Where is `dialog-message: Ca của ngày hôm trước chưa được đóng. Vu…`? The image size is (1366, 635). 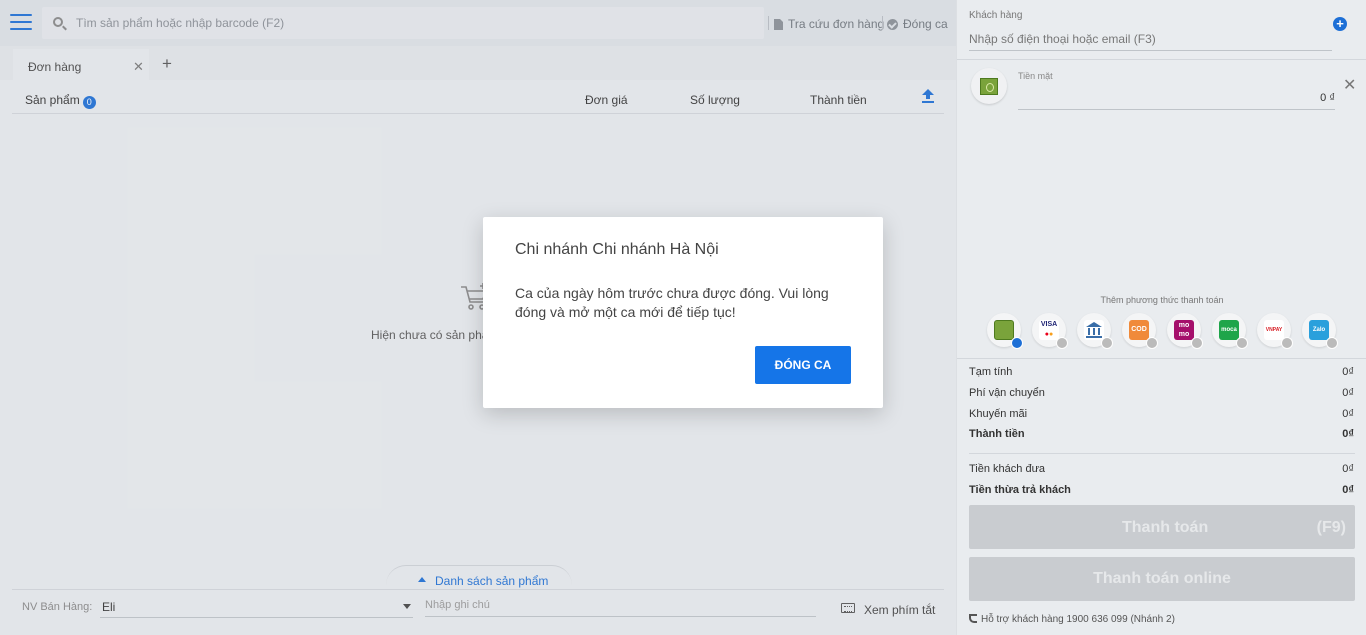
dialog-message: Ca của ngày hôm trước chưa được đóng. Vu… is located at coordinates (672, 302).